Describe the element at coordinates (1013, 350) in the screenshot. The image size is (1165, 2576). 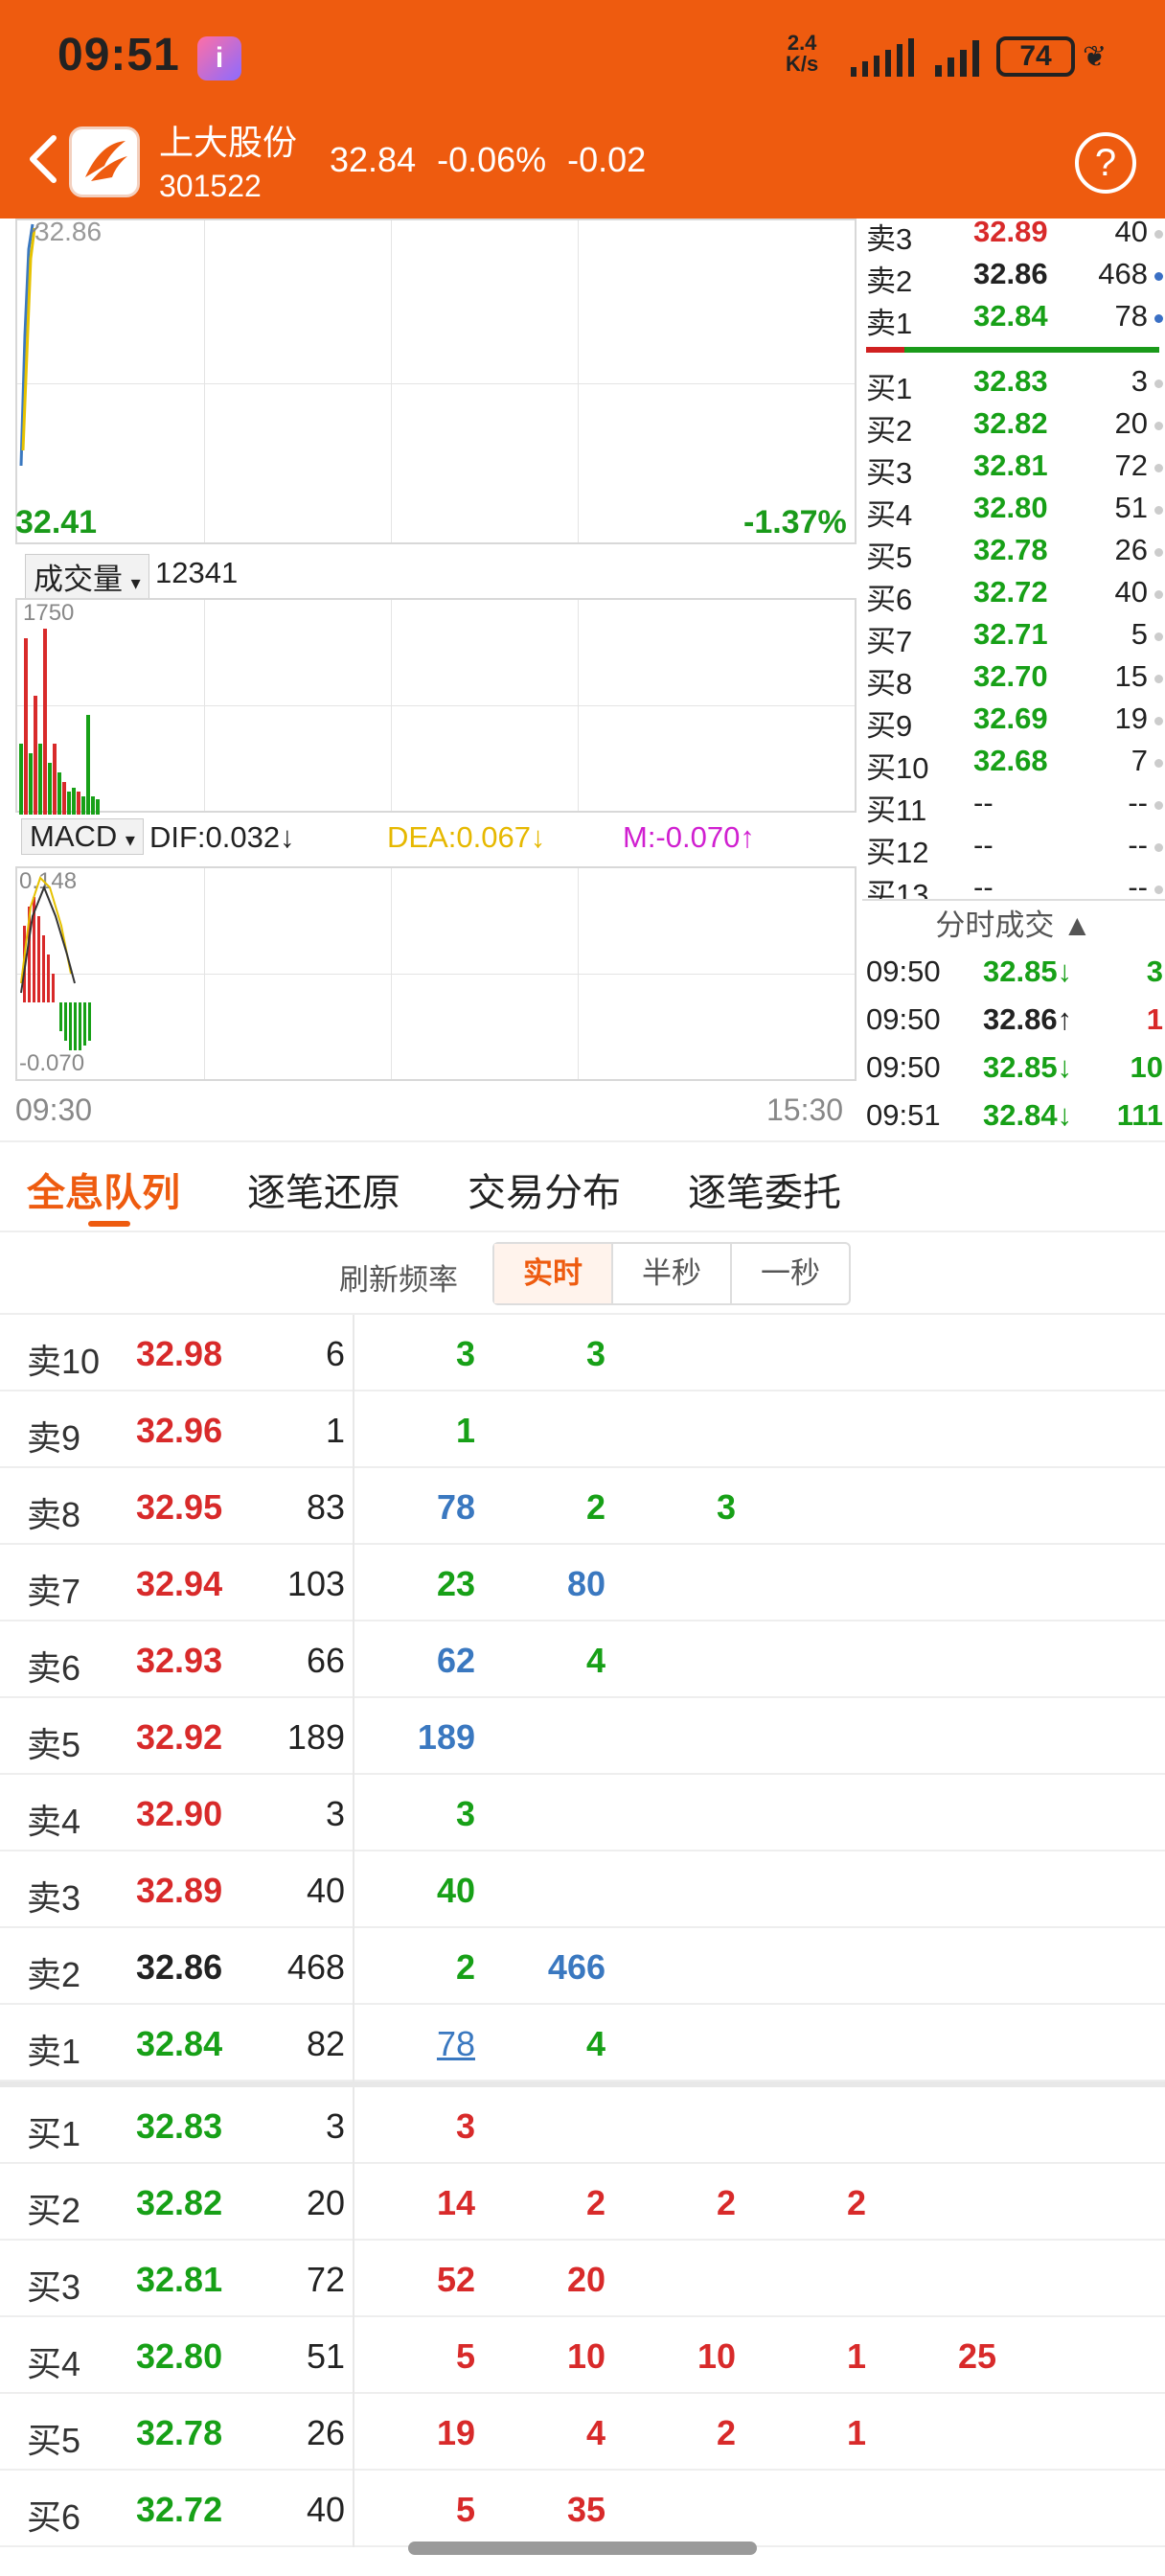
I see `bid-ask-ratio-bar` at that location.